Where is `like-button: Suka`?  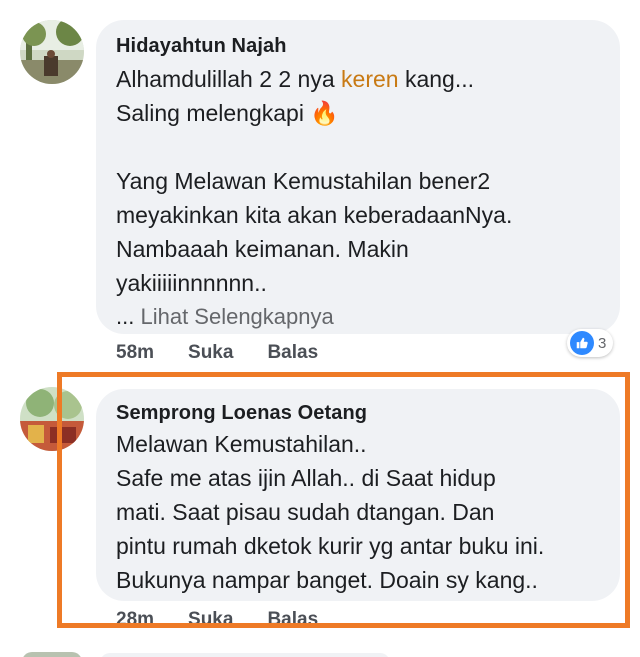
like-button: Suka is located at coordinates (210, 353).